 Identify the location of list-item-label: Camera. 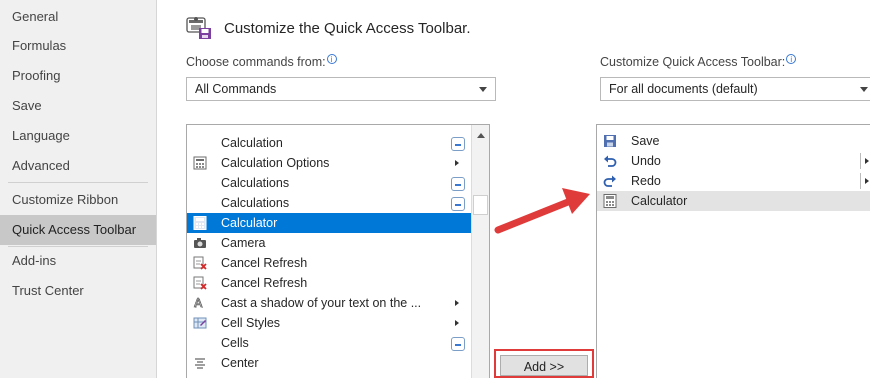
(243, 243).